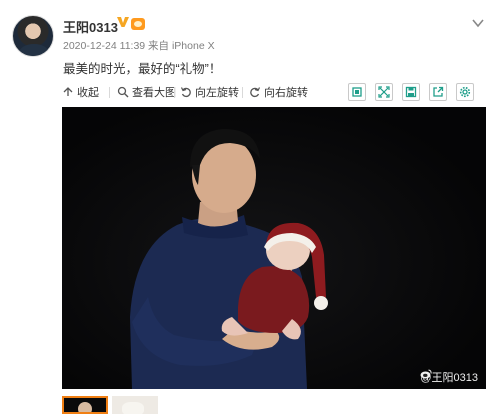 This screenshot has width=500, height=414. I want to click on collapse-button: 收起, so click(80, 92).